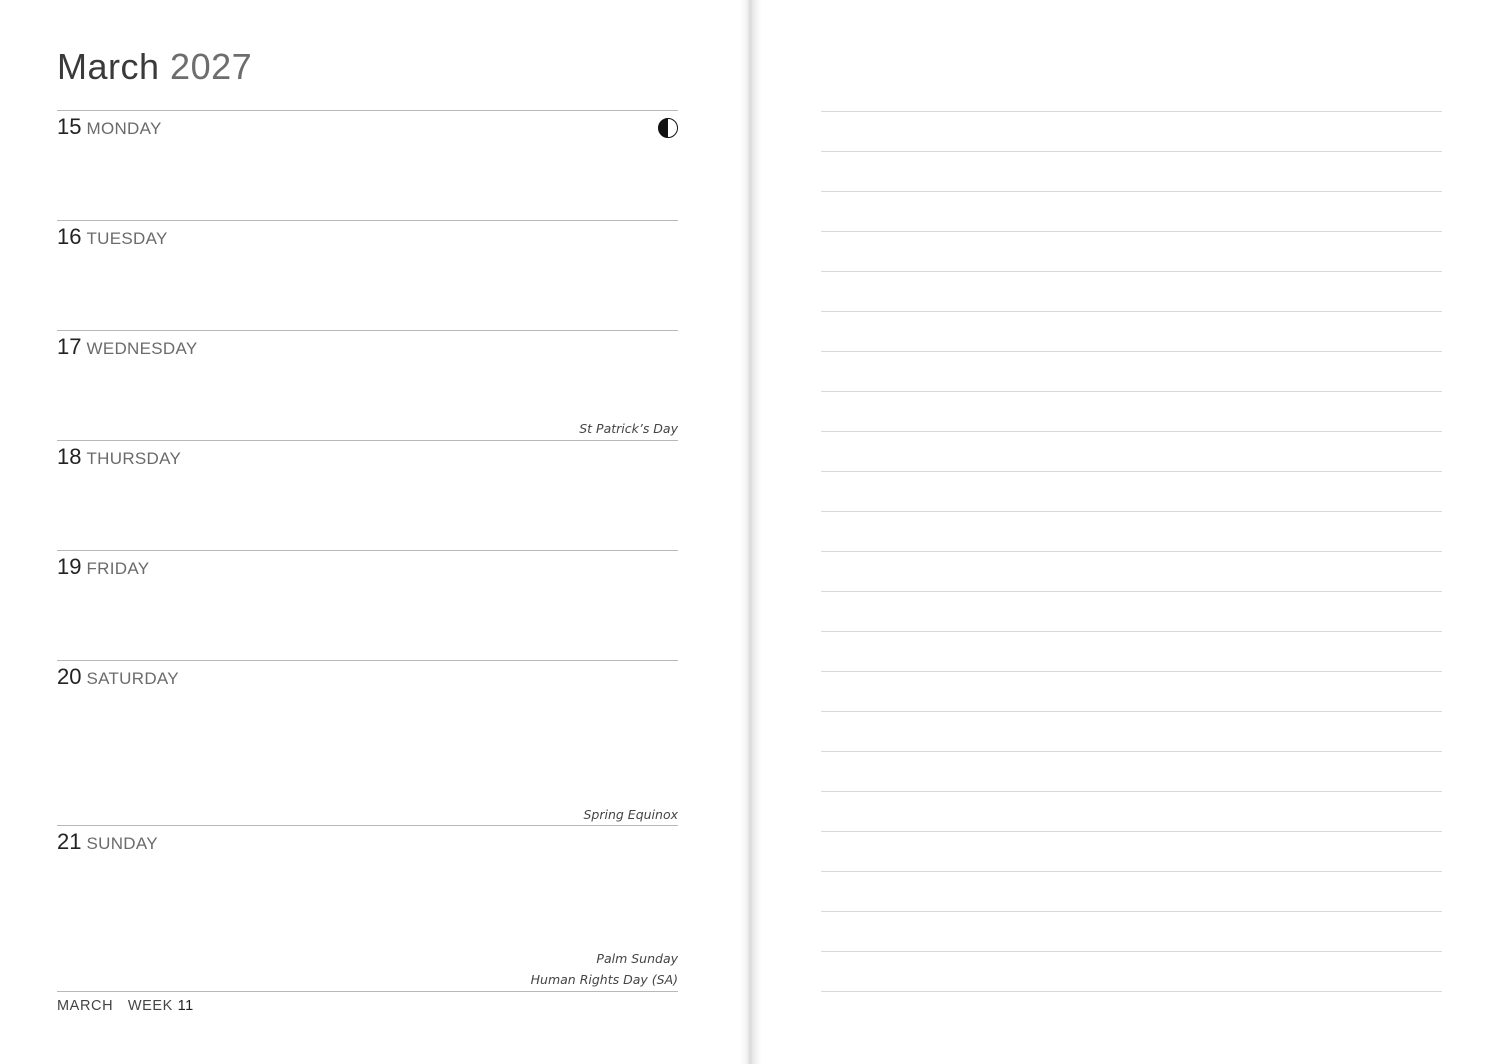  I want to click on year-label: 2027, so click(211, 66).